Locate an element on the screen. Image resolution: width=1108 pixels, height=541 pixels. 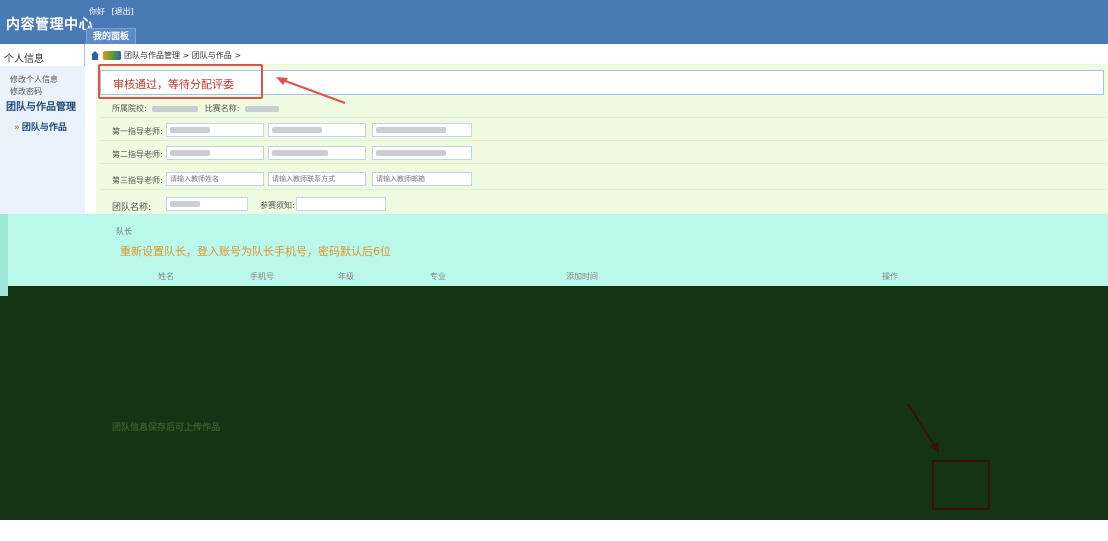
works-save-note: 团队信息保存后可上传作品 is located at coordinates (166, 428).